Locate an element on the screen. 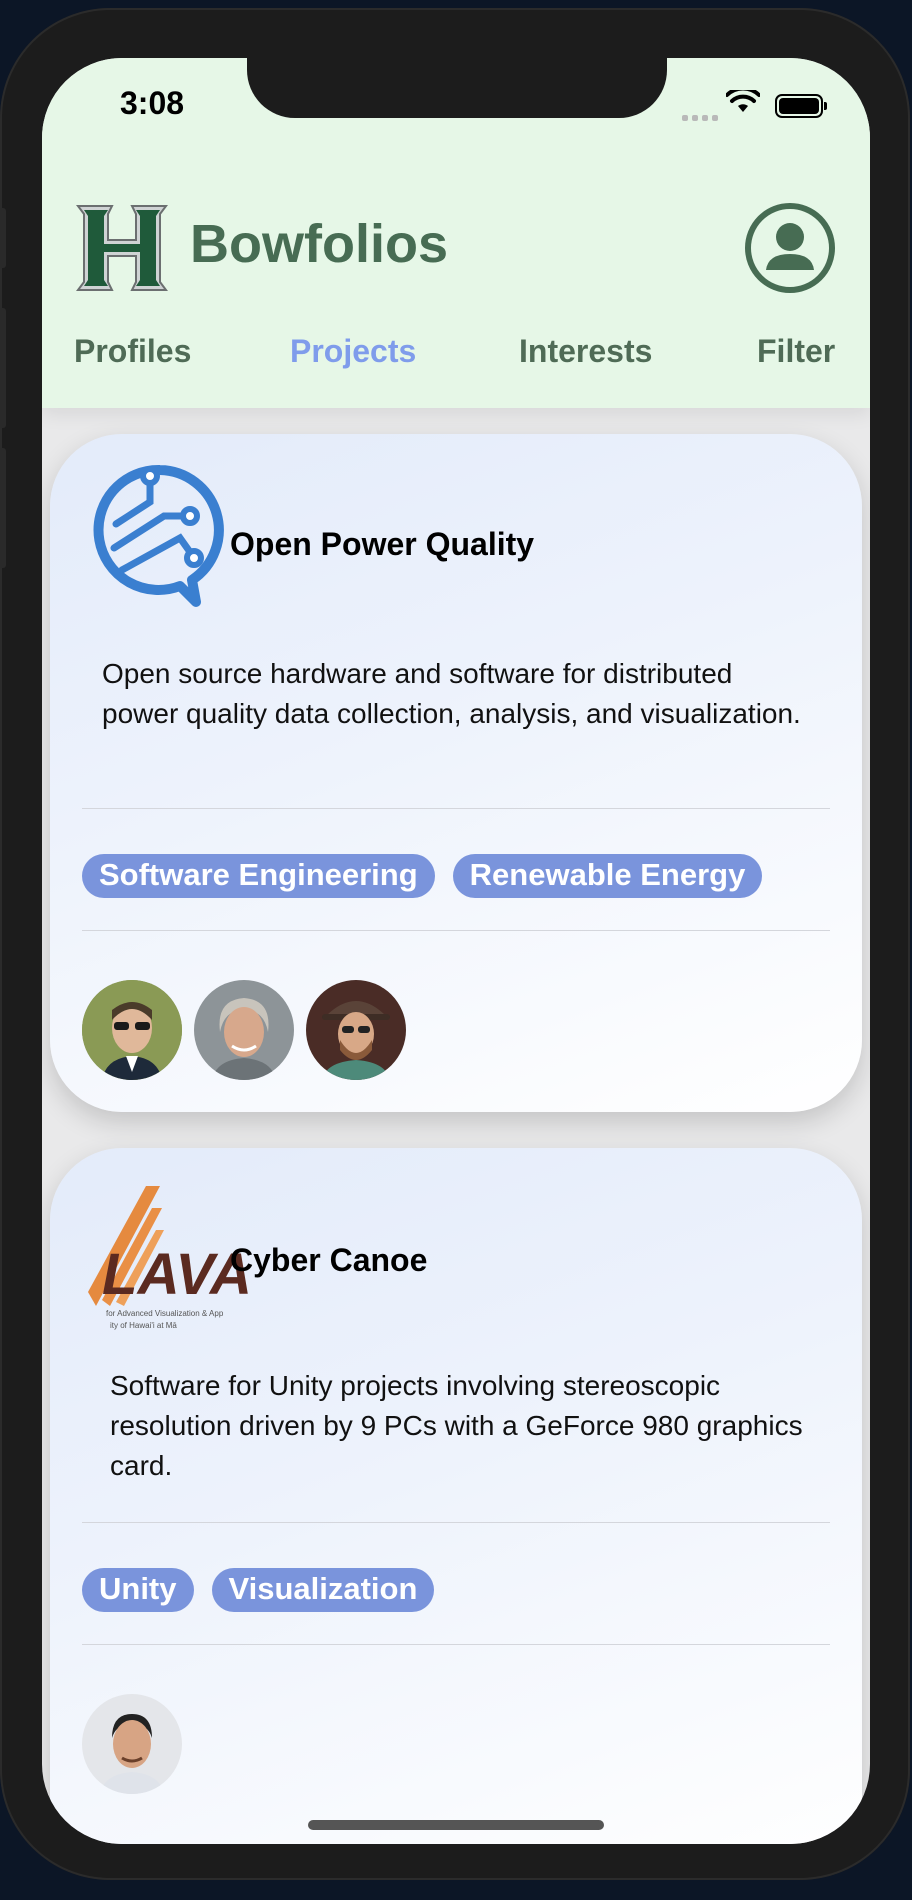  volume-up-button is located at coordinates (3, 368).